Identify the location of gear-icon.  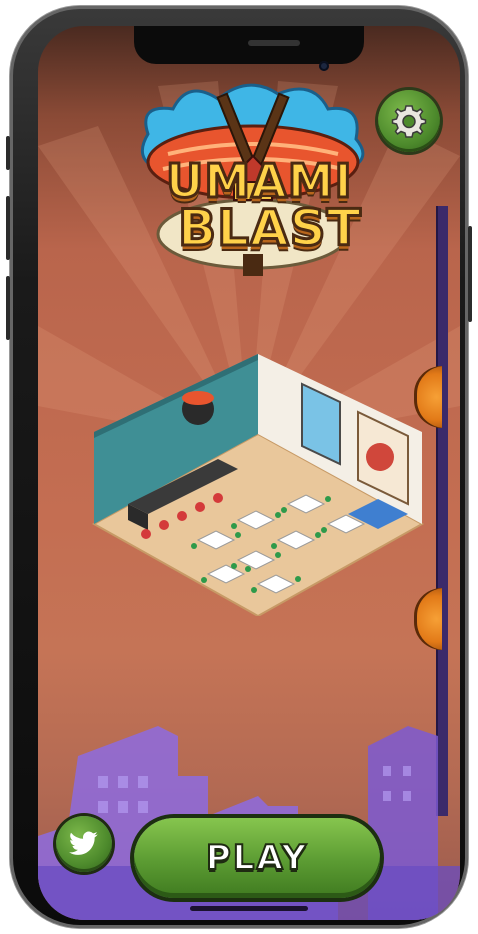
(409, 121).